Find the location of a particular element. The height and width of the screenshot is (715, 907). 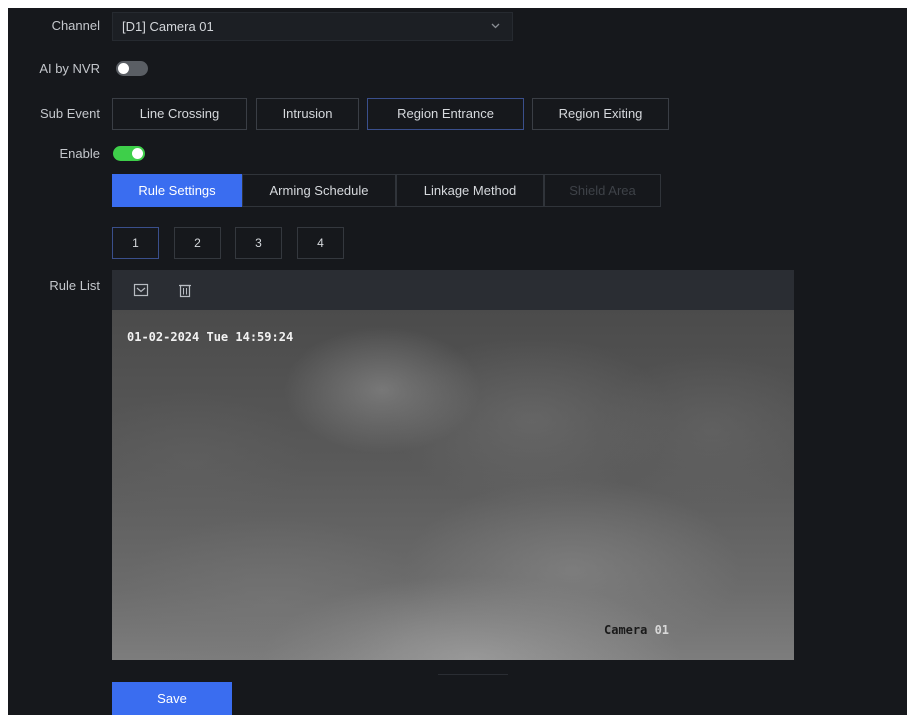

channel-label: Channel is located at coordinates (75, 25).